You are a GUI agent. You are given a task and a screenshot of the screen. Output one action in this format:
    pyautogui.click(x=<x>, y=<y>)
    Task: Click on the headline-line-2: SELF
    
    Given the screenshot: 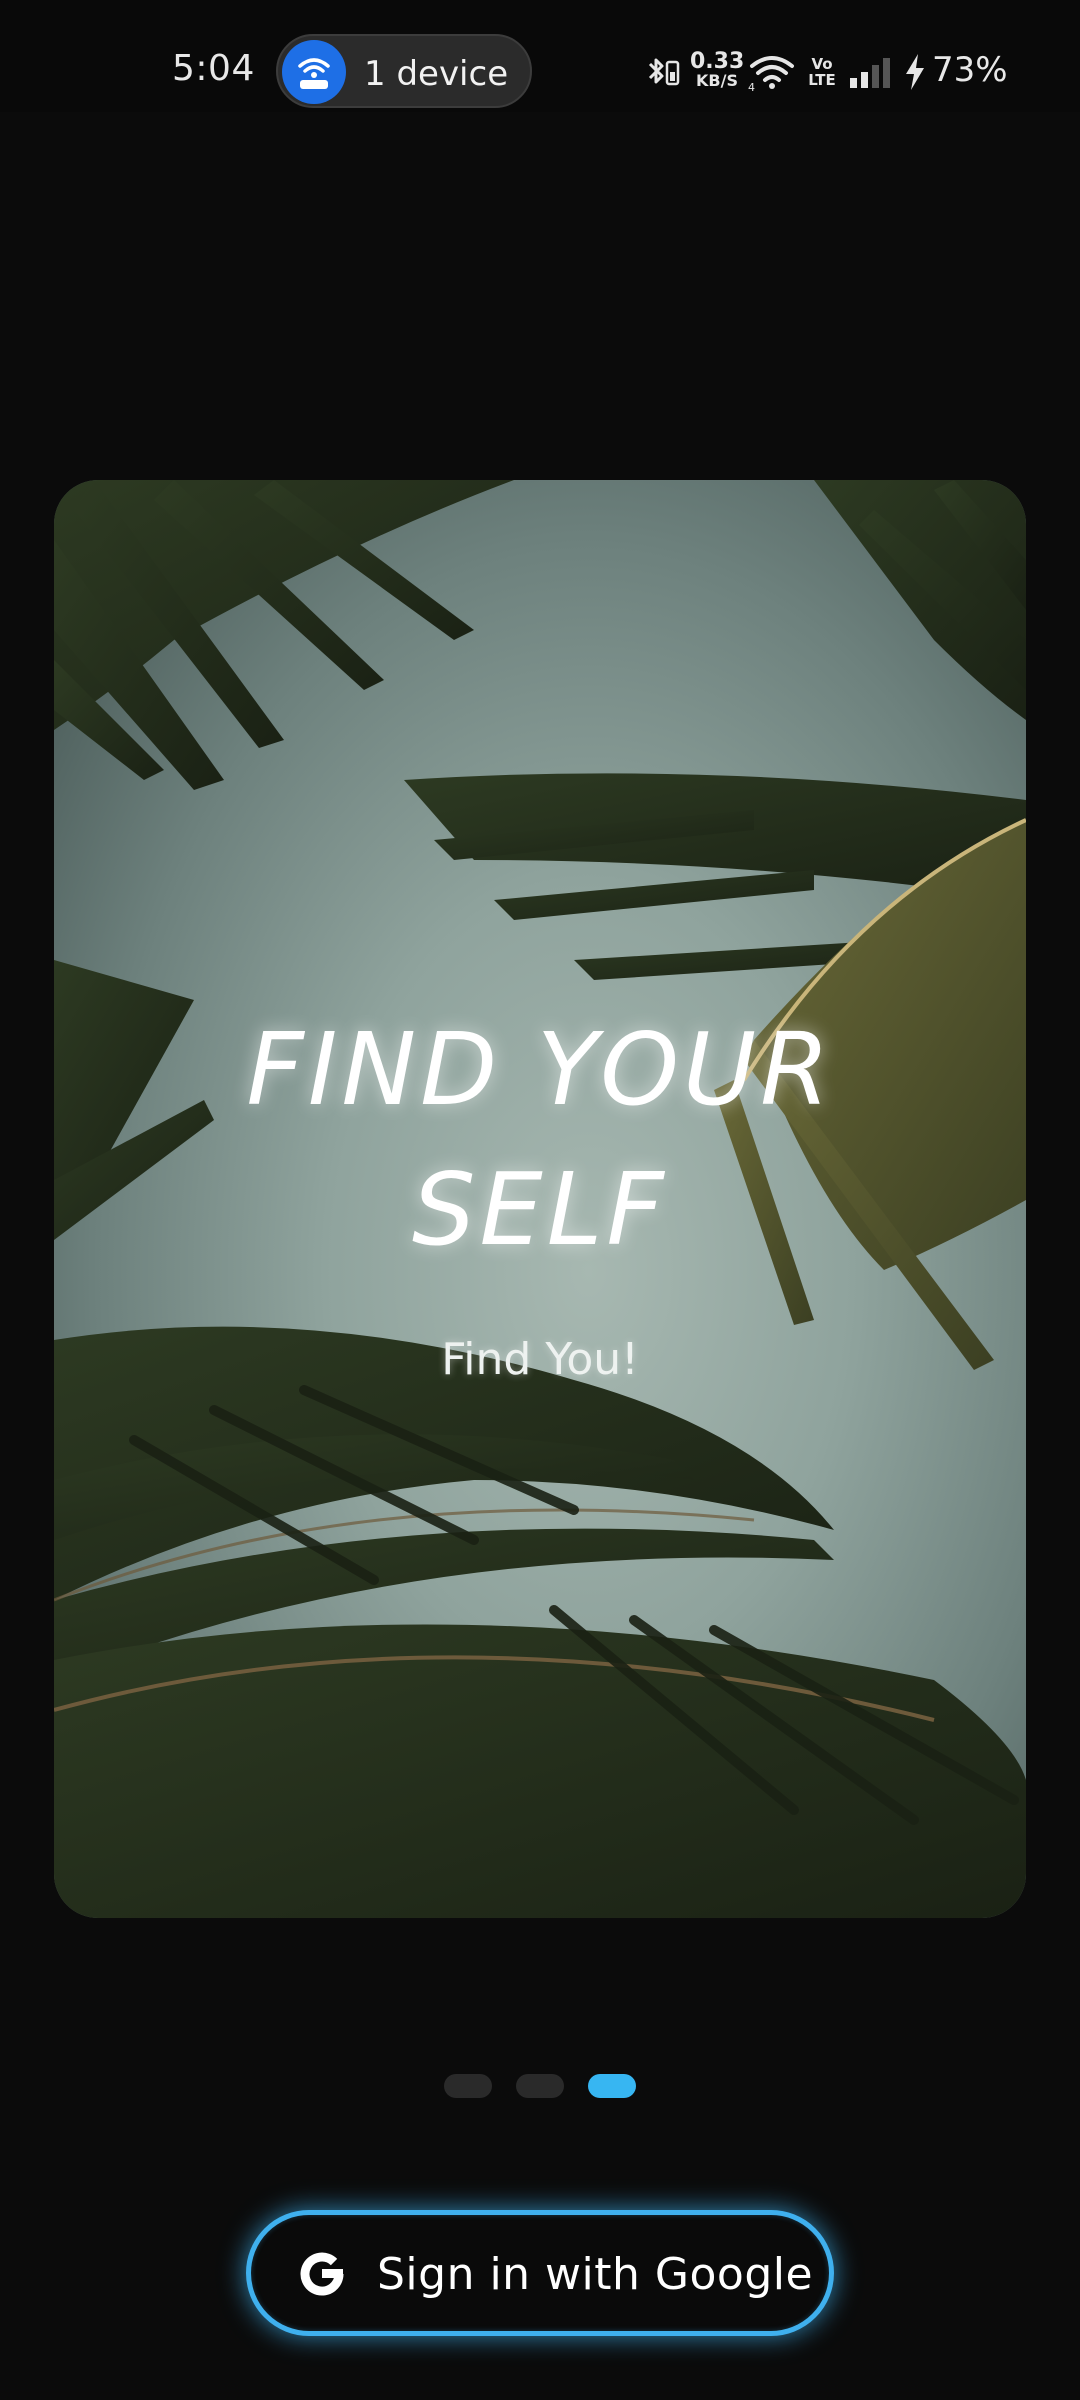 What is the action you would take?
    pyautogui.click(x=540, y=1209)
    